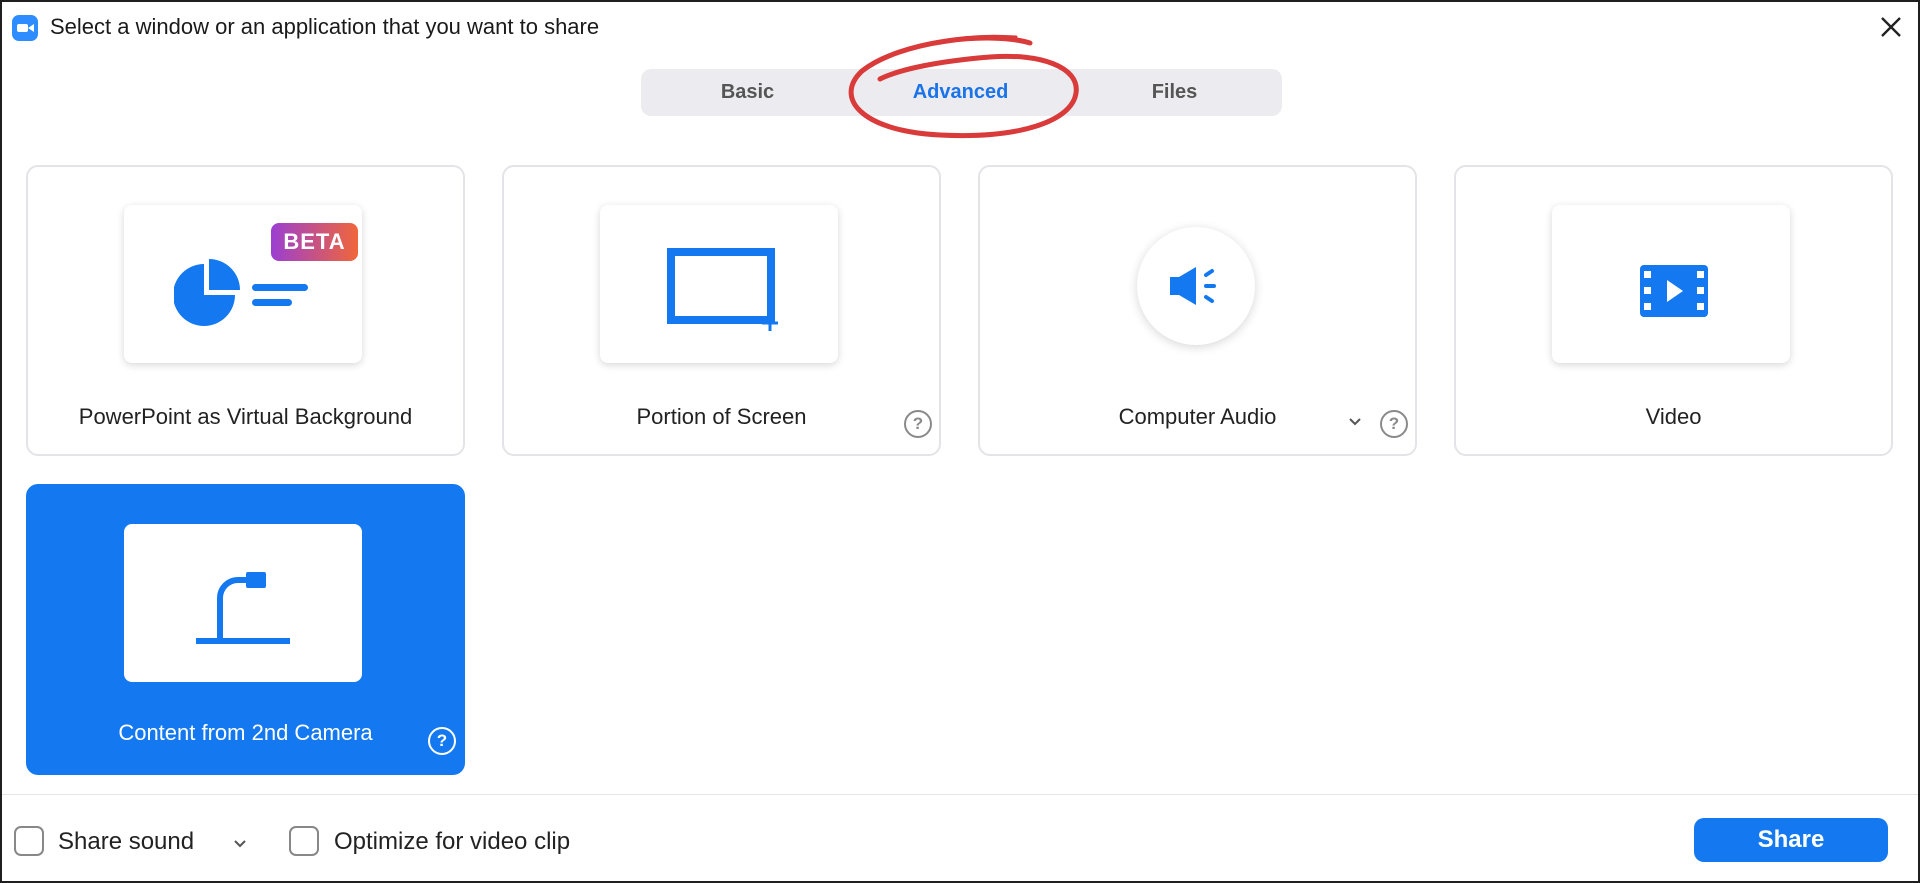 The width and height of the screenshot is (1920, 883). I want to click on option-label: PowerPoint as Virtual Background, so click(245, 416).